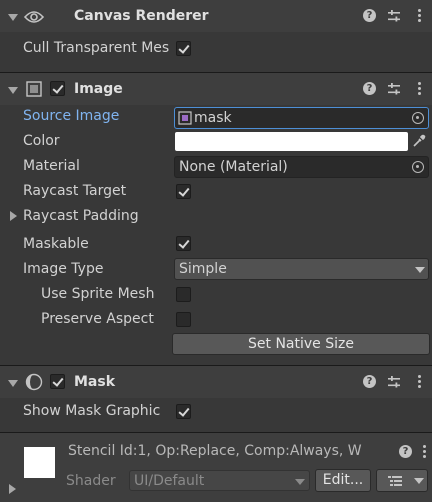 The width and height of the screenshot is (432, 502). Describe the element at coordinates (419, 141) in the screenshot. I see `eyedropper-icon` at that location.